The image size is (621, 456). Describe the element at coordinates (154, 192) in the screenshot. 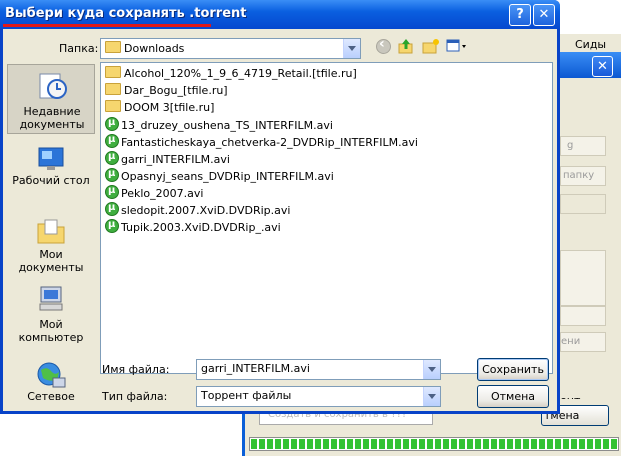

I see `list-item: Peklo_2007.avi` at that location.